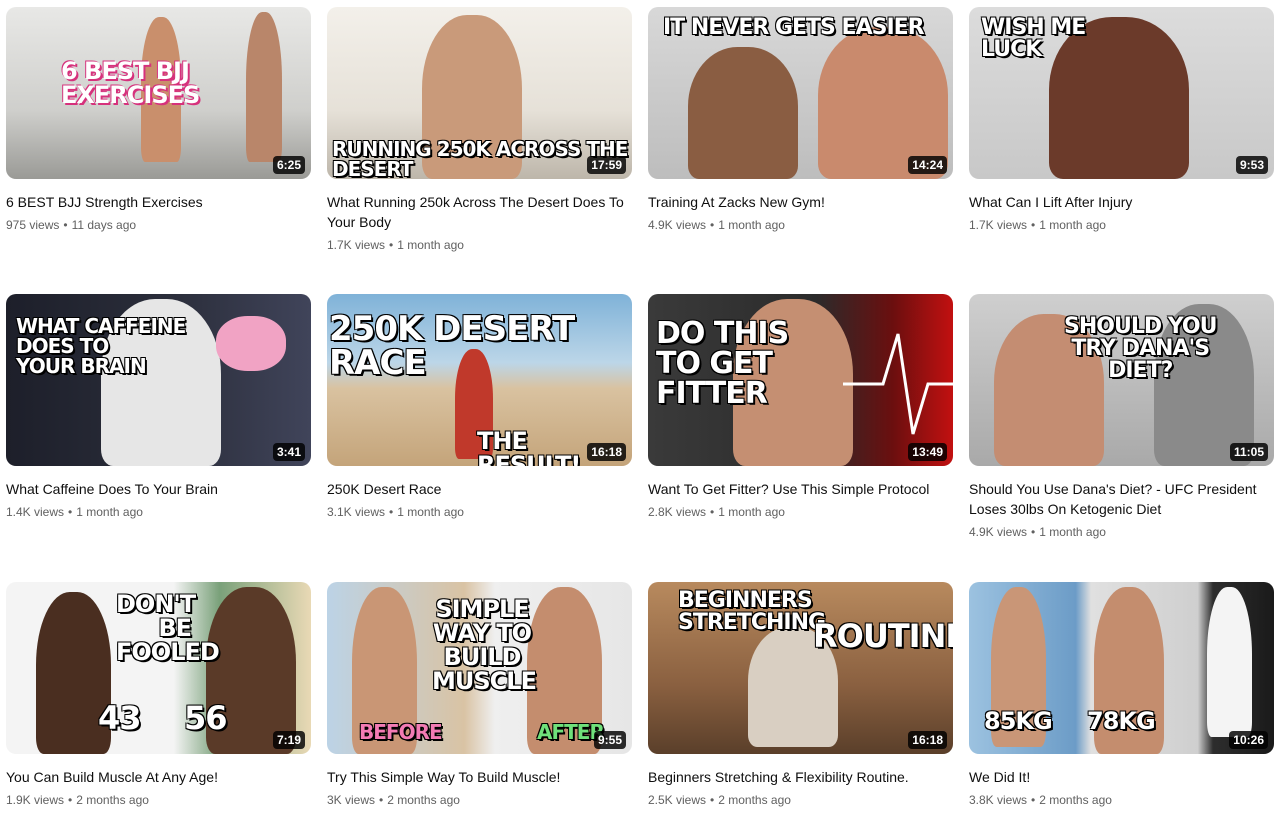 The image size is (1283, 818). What do you see at coordinates (288, 165) in the screenshot?
I see `duration-badge: 6:25` at bounding box center [288, 165].